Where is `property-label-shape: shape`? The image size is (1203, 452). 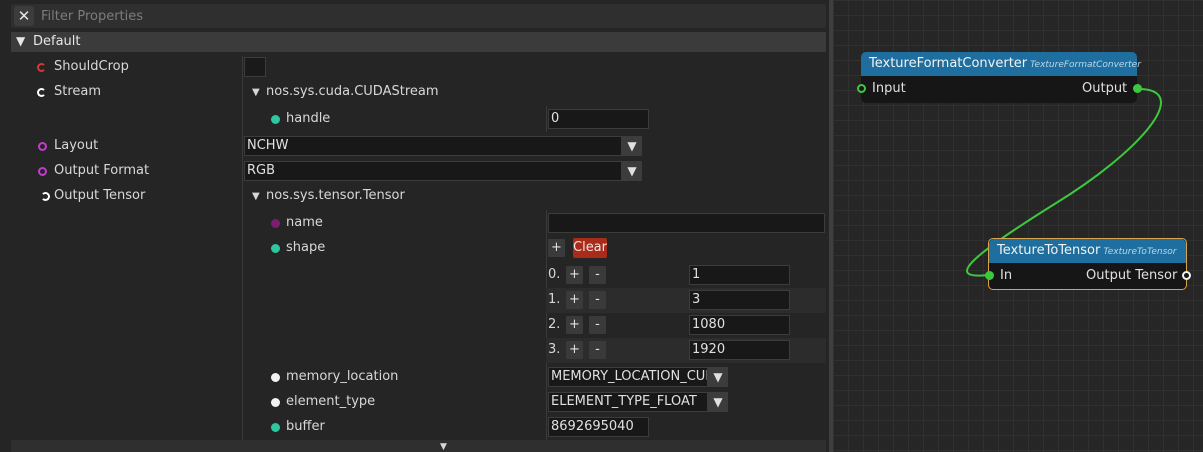 property-label-shape: shape is located at coordinates (306, 247).